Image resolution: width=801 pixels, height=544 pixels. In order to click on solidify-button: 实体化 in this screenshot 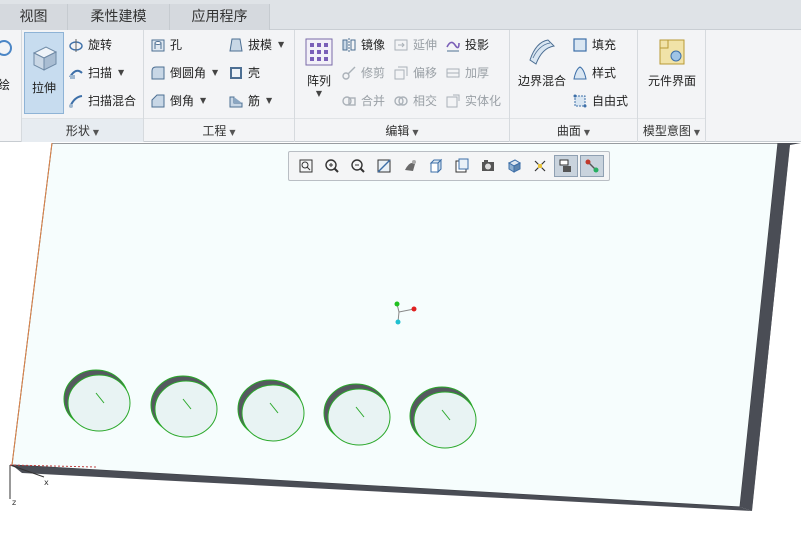, I will do `click(473, 101)`.